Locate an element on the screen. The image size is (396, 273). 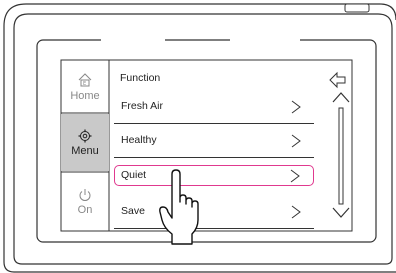
scrollbar is located at coordinates (341, 156).